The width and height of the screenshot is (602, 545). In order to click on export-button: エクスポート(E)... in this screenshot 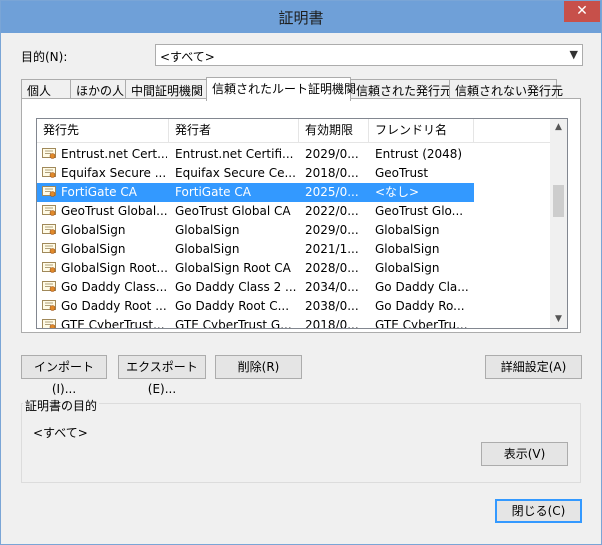, I will do `click(162, 375)`.